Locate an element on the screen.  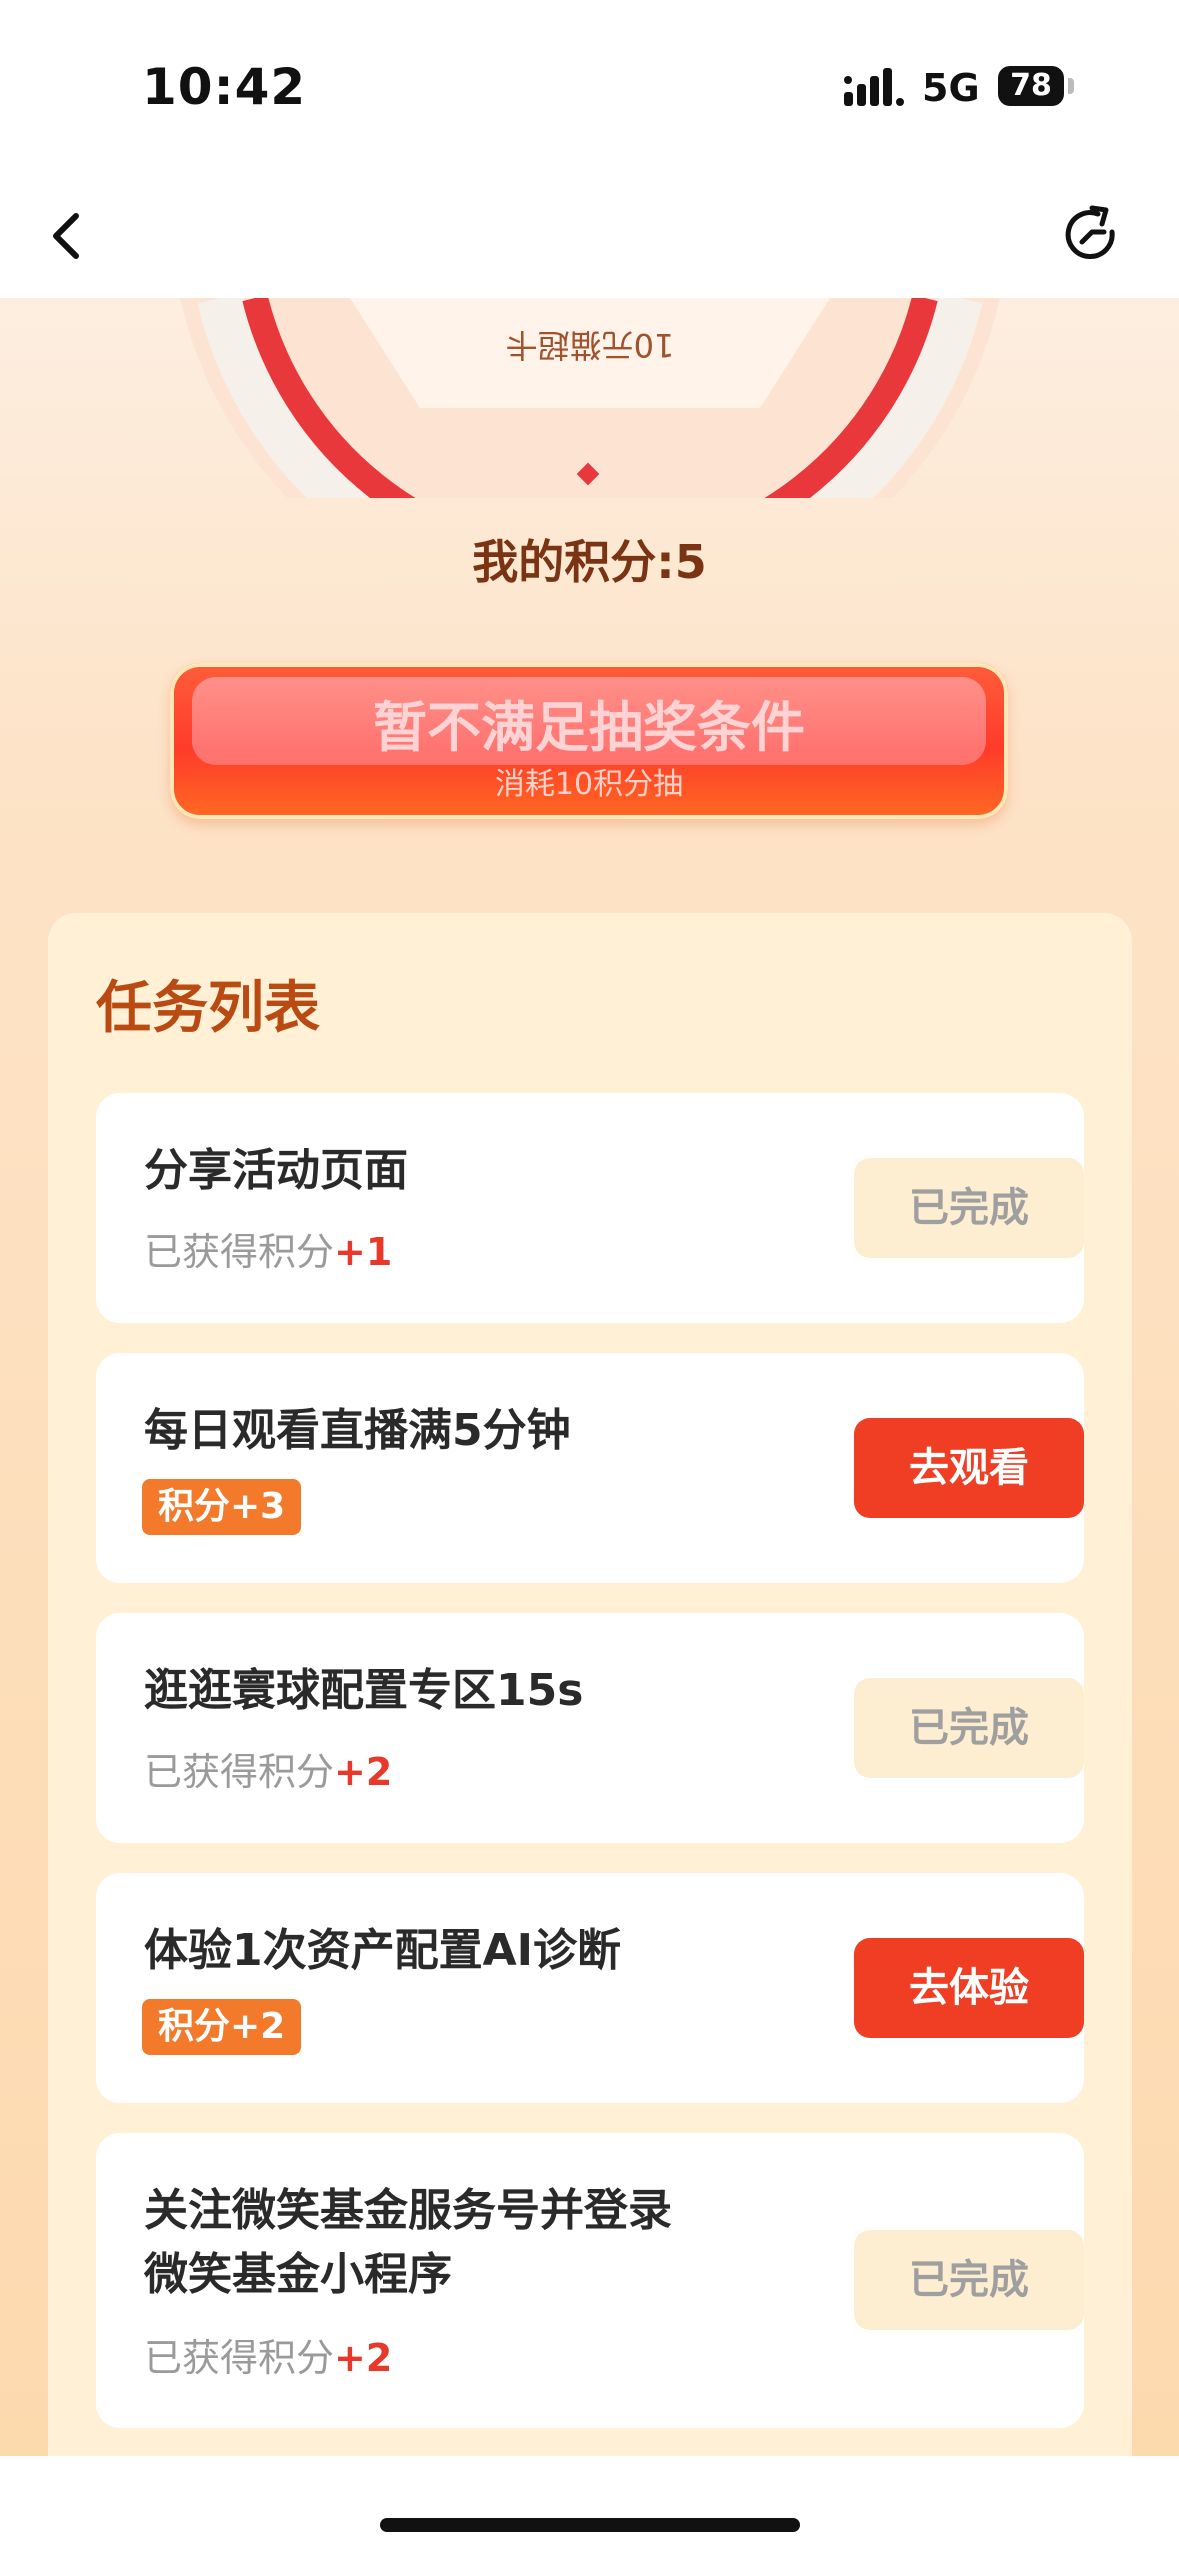
chevron-left-icon is located at coordinates (68, 236).